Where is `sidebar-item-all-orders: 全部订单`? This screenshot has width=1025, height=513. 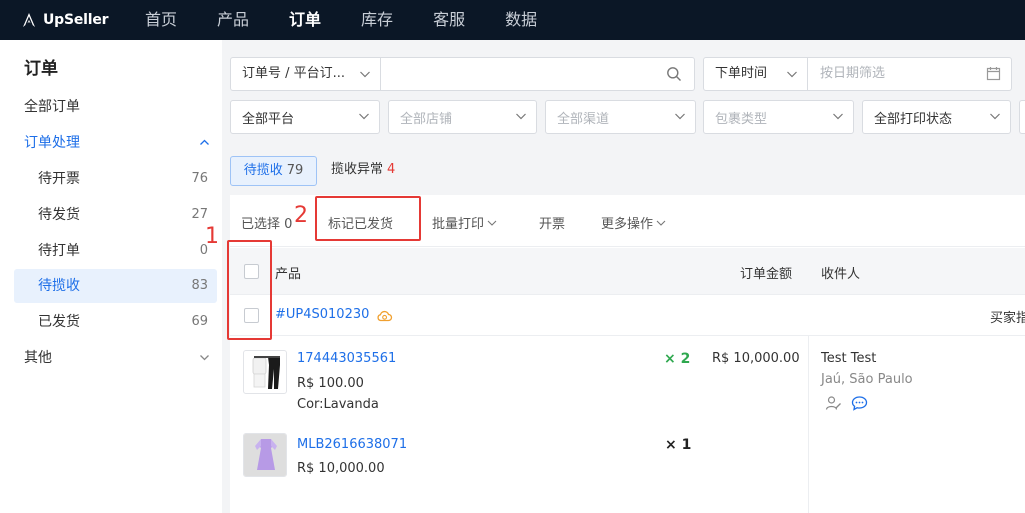
sidebar-item-all-orders: 全部订单 is located at coordinates (115, 107).